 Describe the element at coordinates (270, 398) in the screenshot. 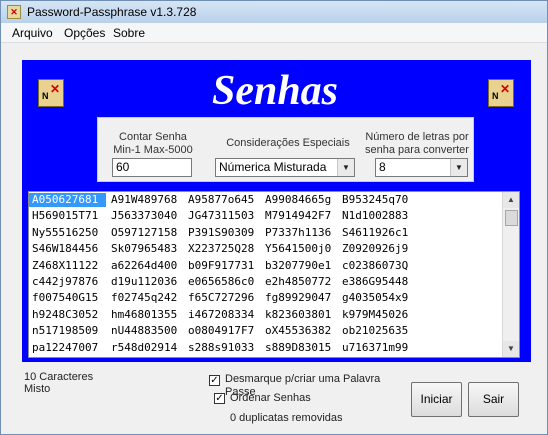

I see `sort-checkbox-label: Ordenar Senhas` at that location.